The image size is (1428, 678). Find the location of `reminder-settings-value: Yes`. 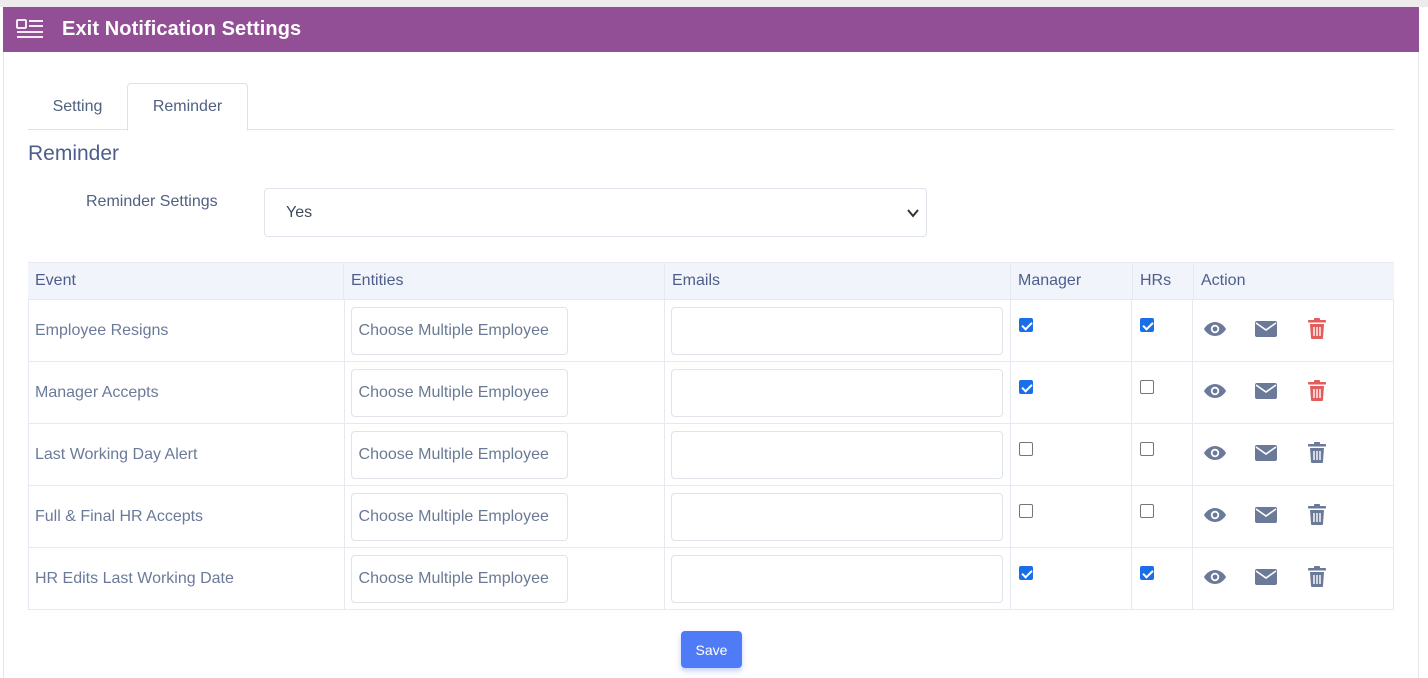

reminder-settings-value: Yes is located at coordinates (299, 212).